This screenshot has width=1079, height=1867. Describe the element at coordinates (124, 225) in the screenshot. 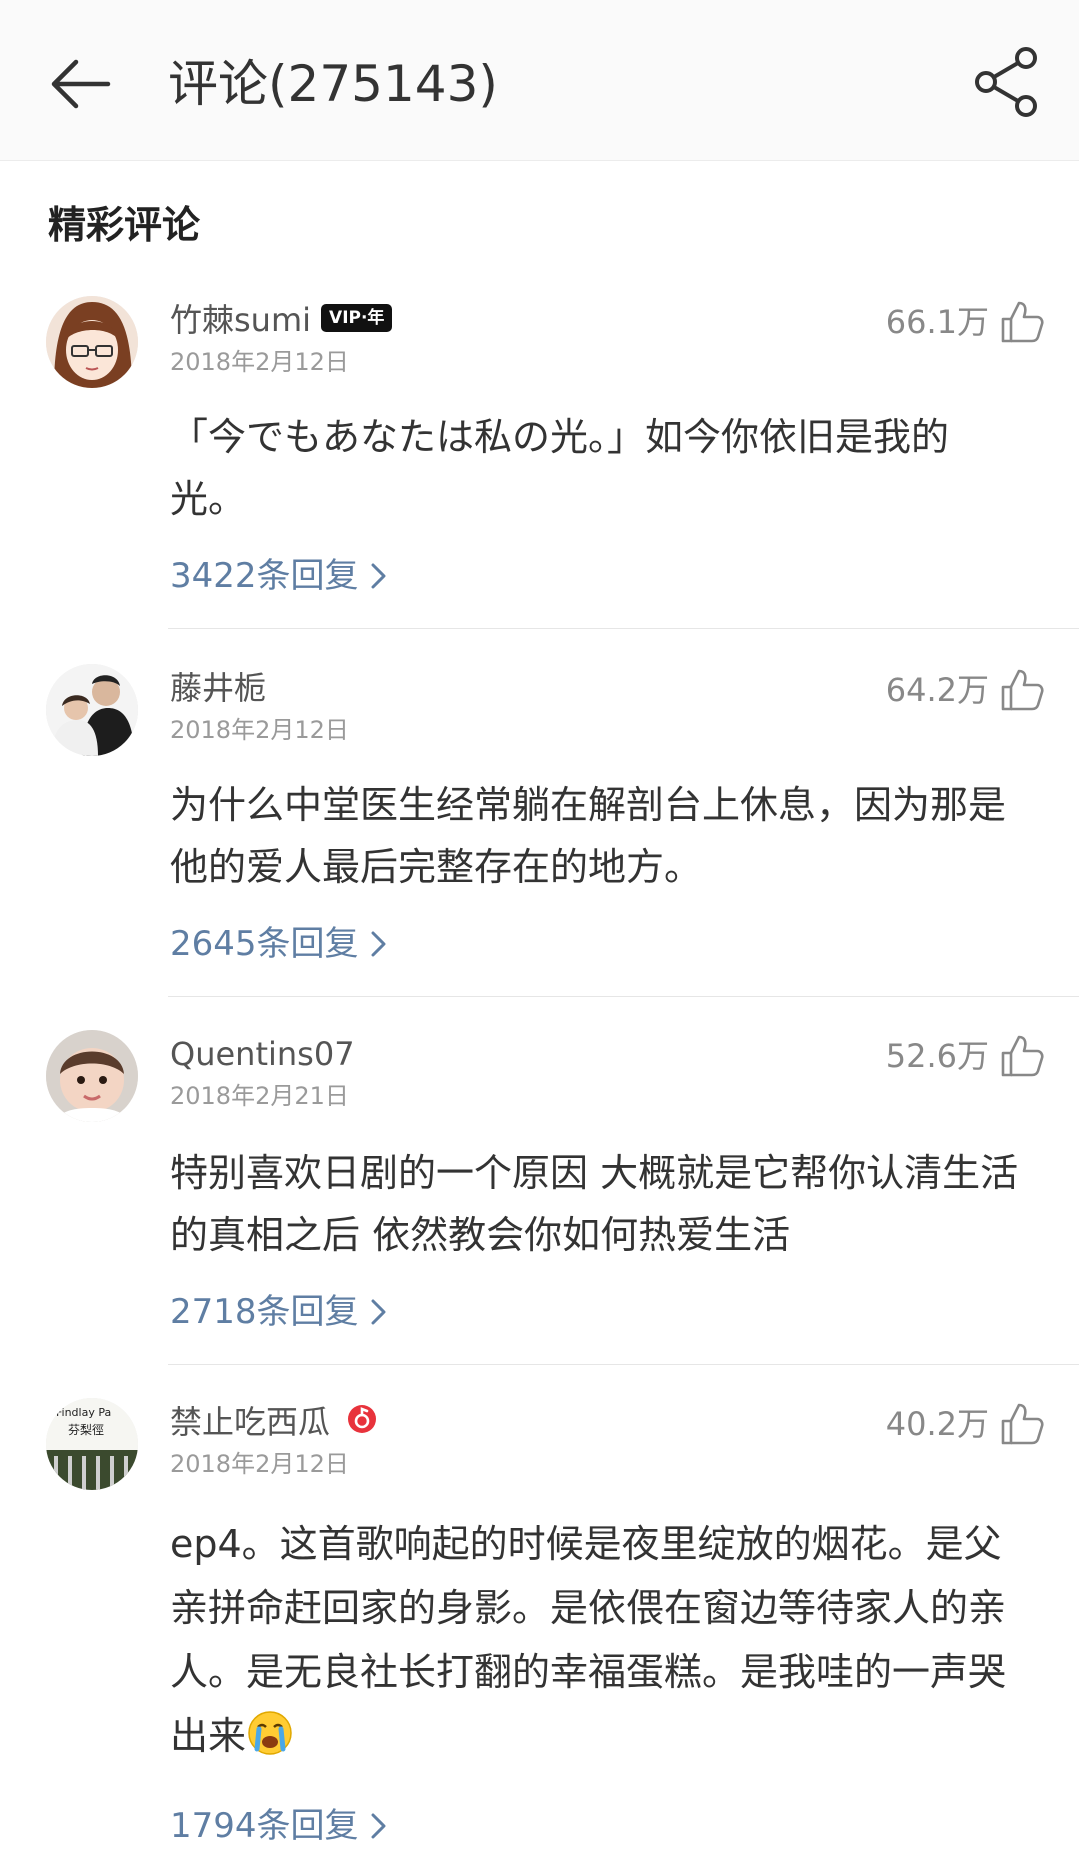

I see `section-title: 精彩评论` at that location.